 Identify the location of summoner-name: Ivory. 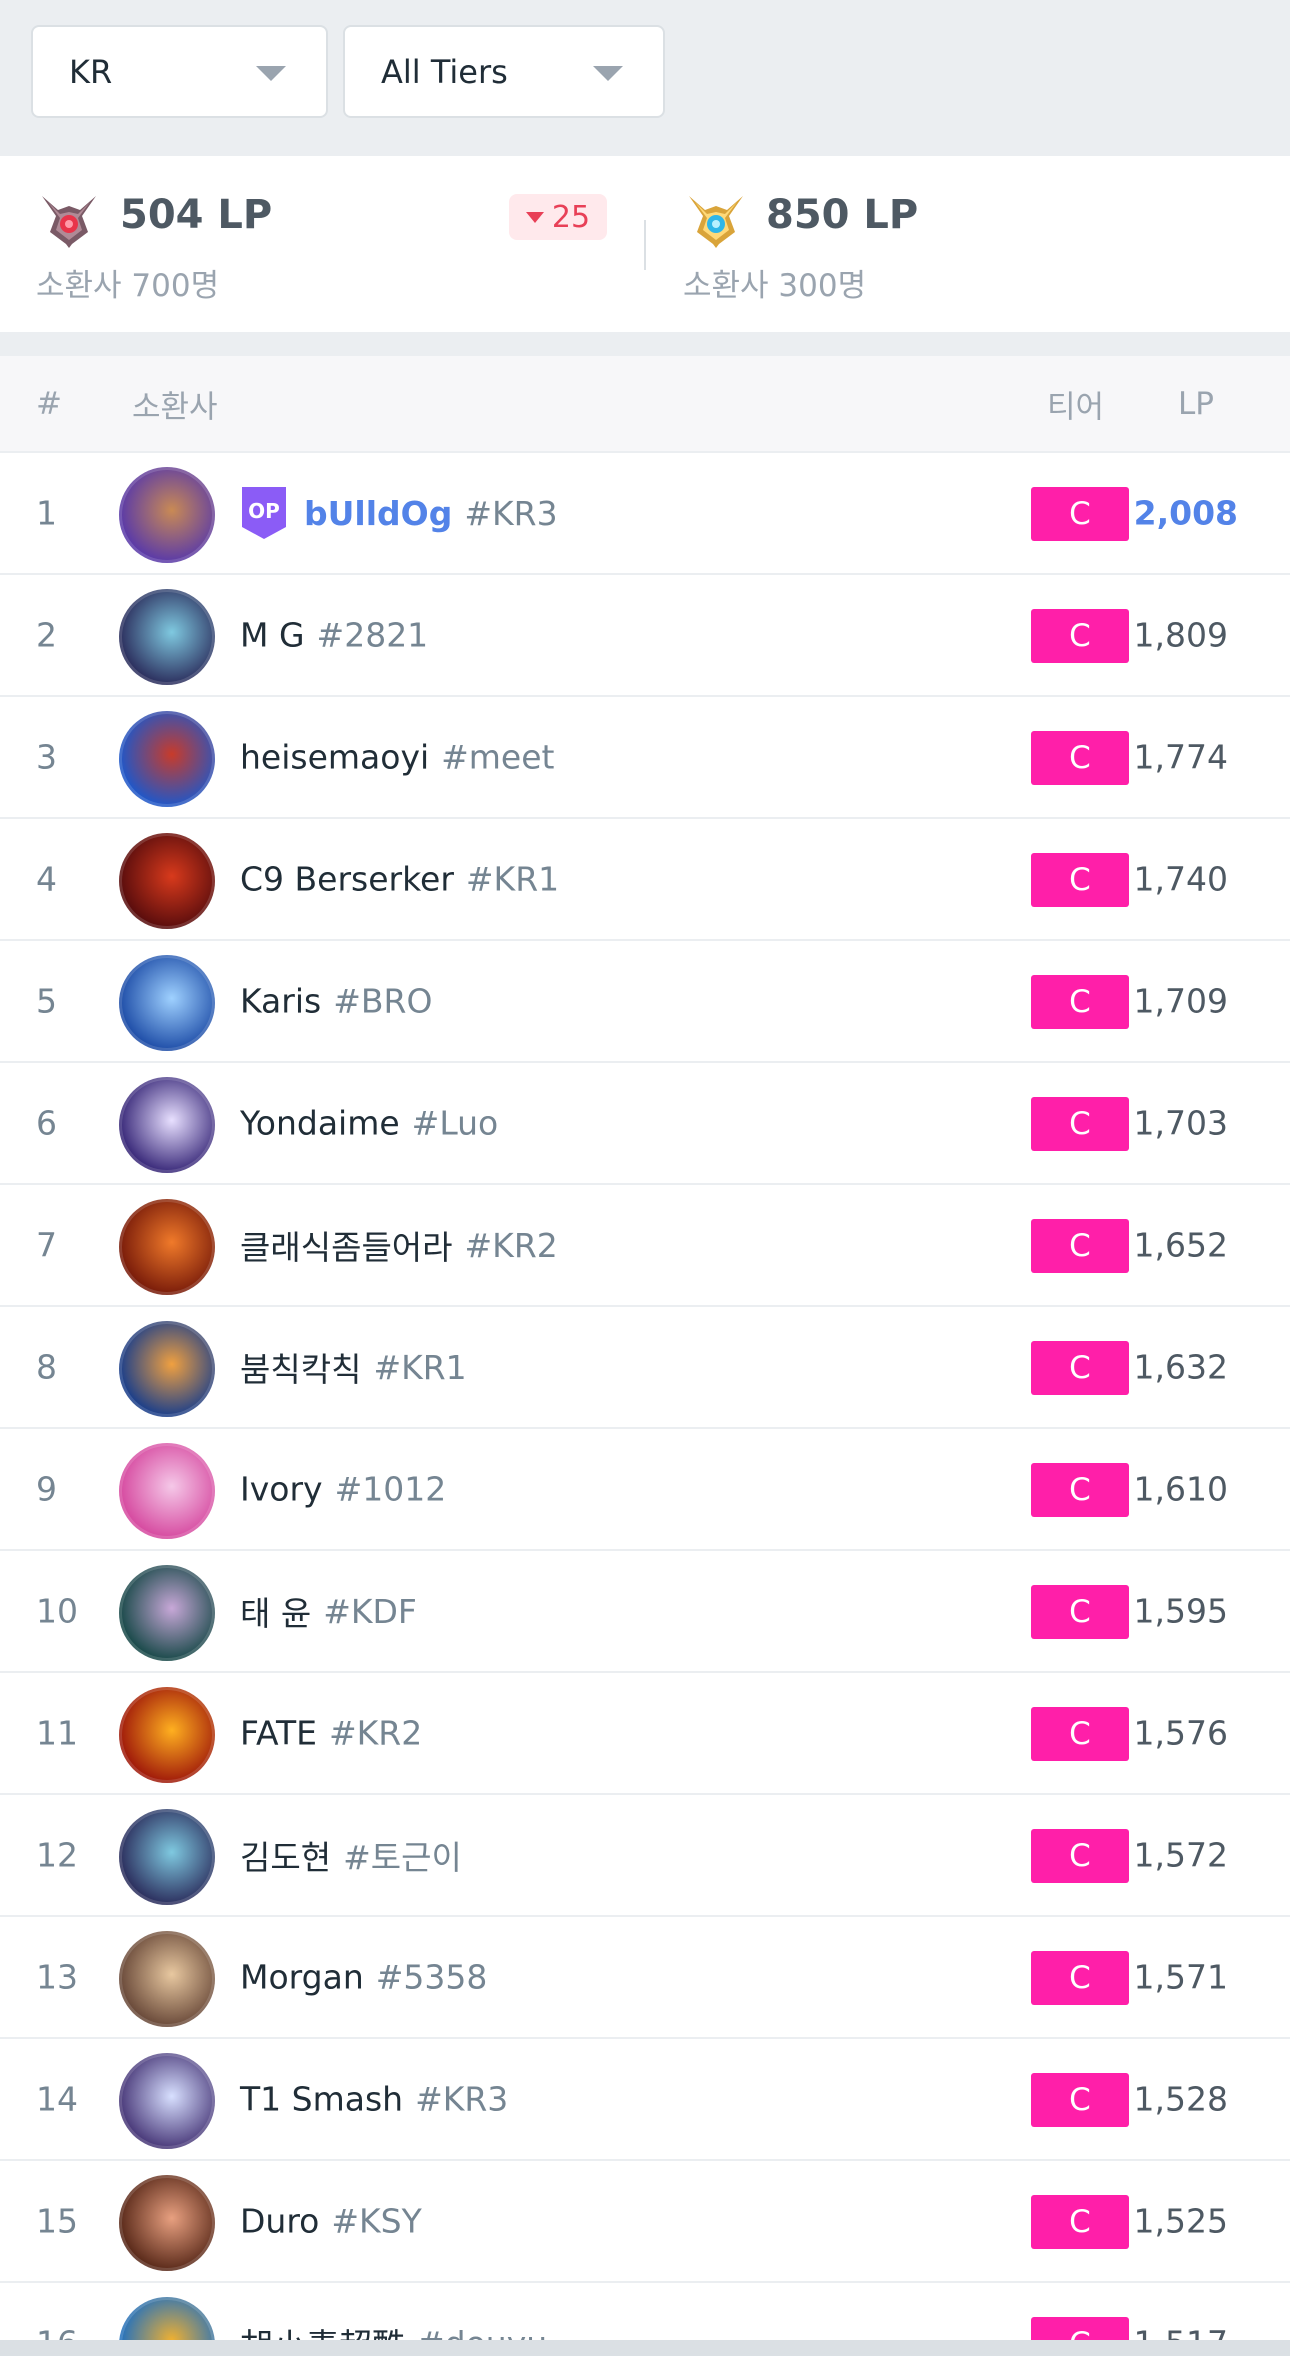
(281, 1489).